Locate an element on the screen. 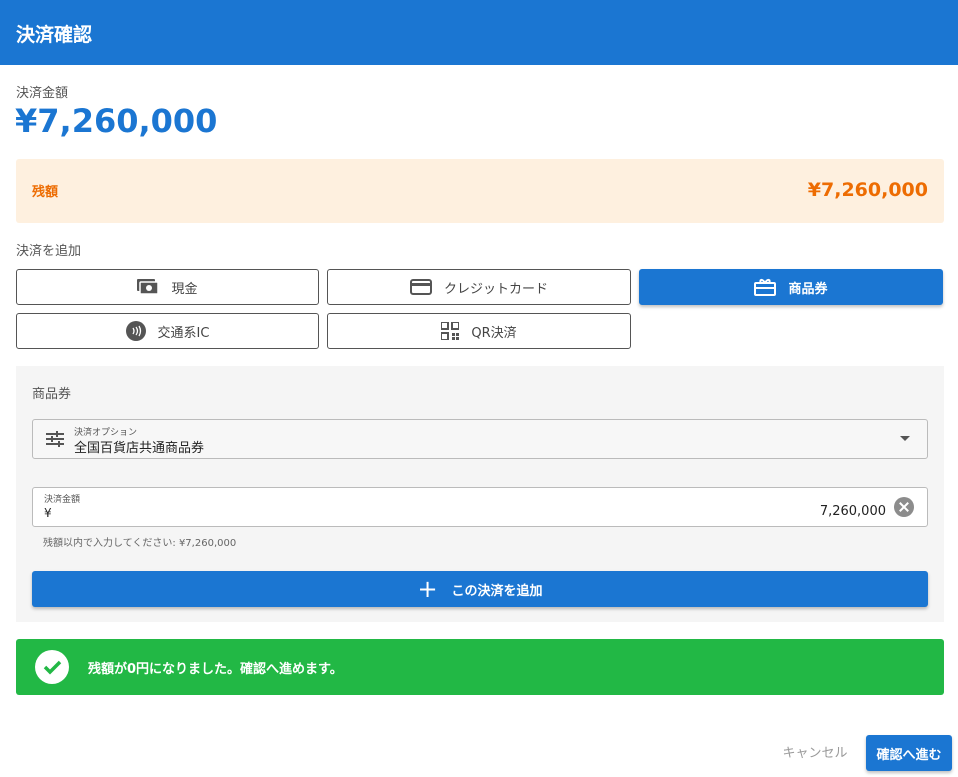 The image size is (958, 777). check-circle-icon is located at coordinates (52, 667).